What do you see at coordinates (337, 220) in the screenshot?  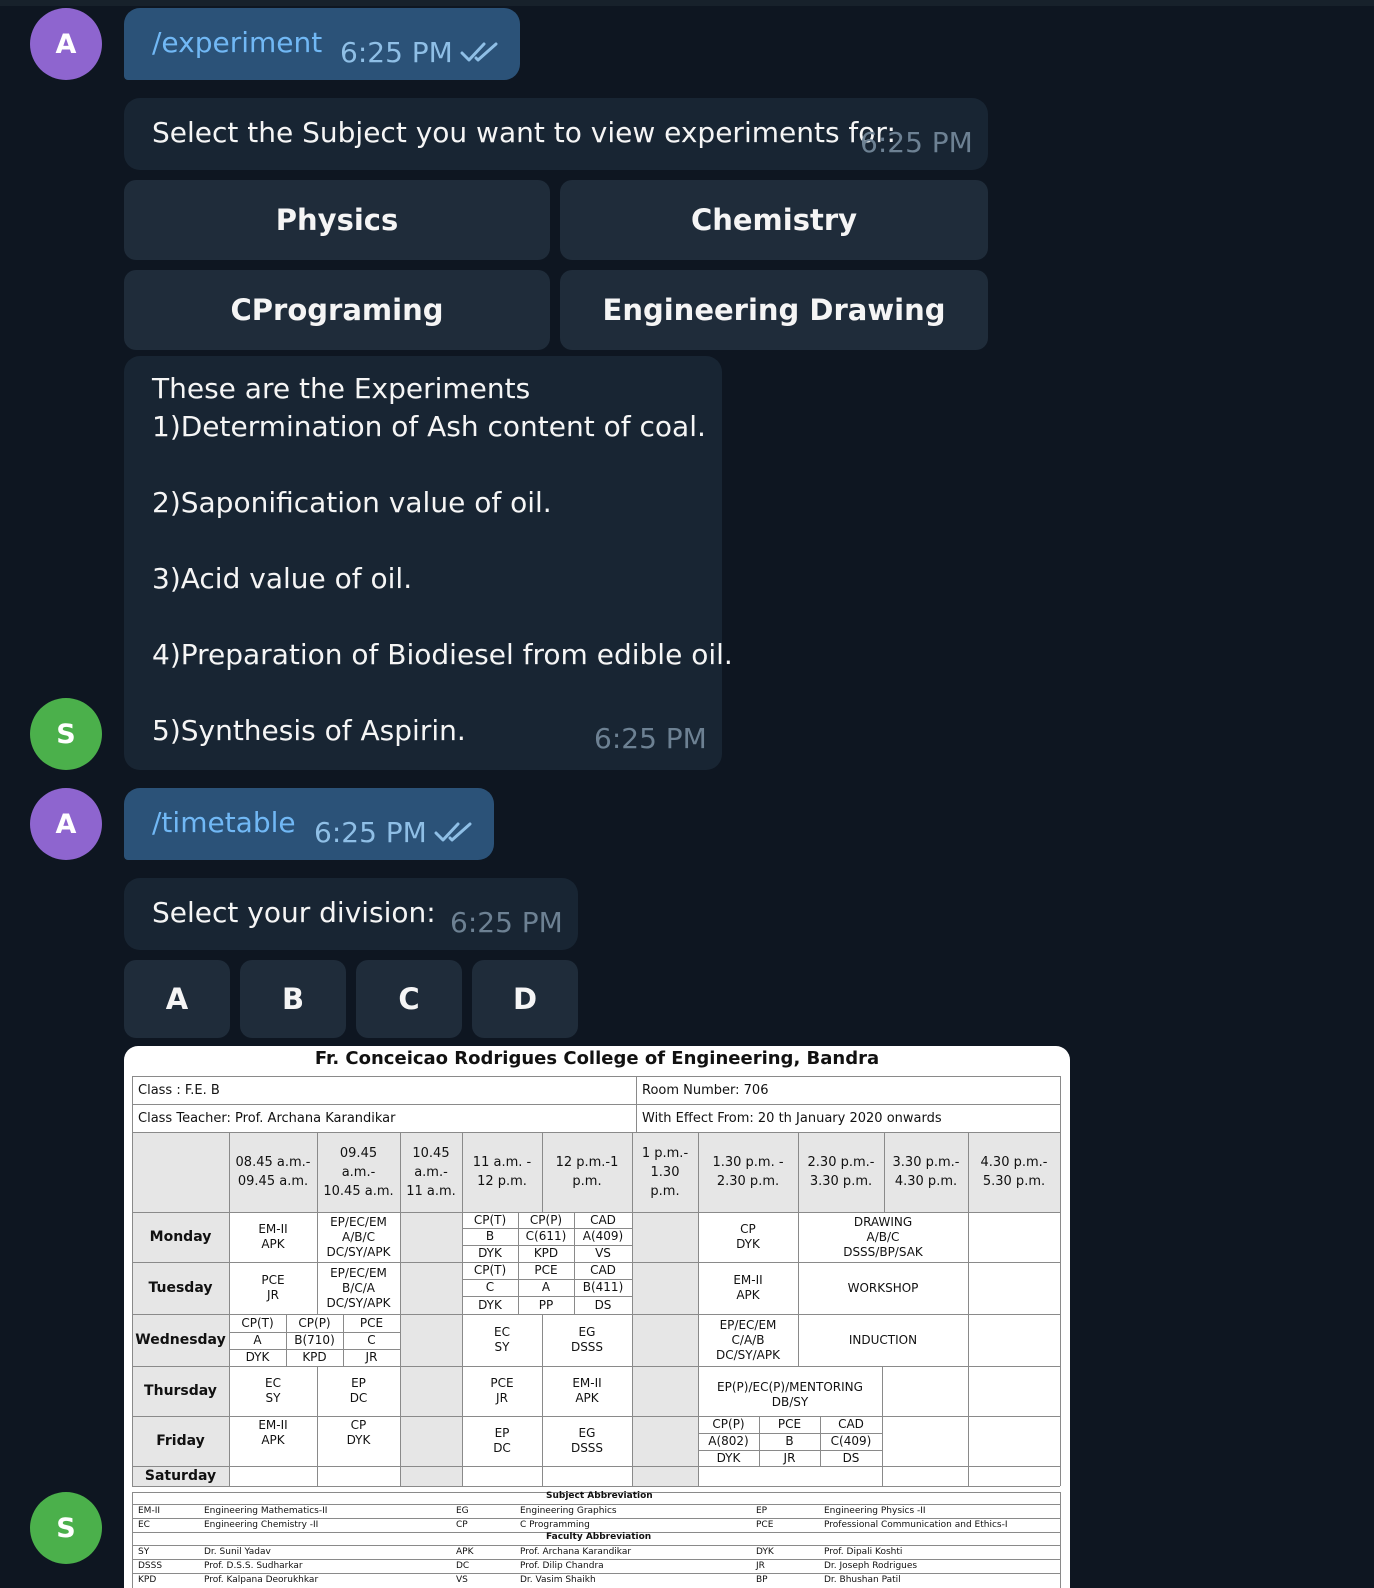 I see `subject-button-physics: Physics` at bounding box center [337, 220].